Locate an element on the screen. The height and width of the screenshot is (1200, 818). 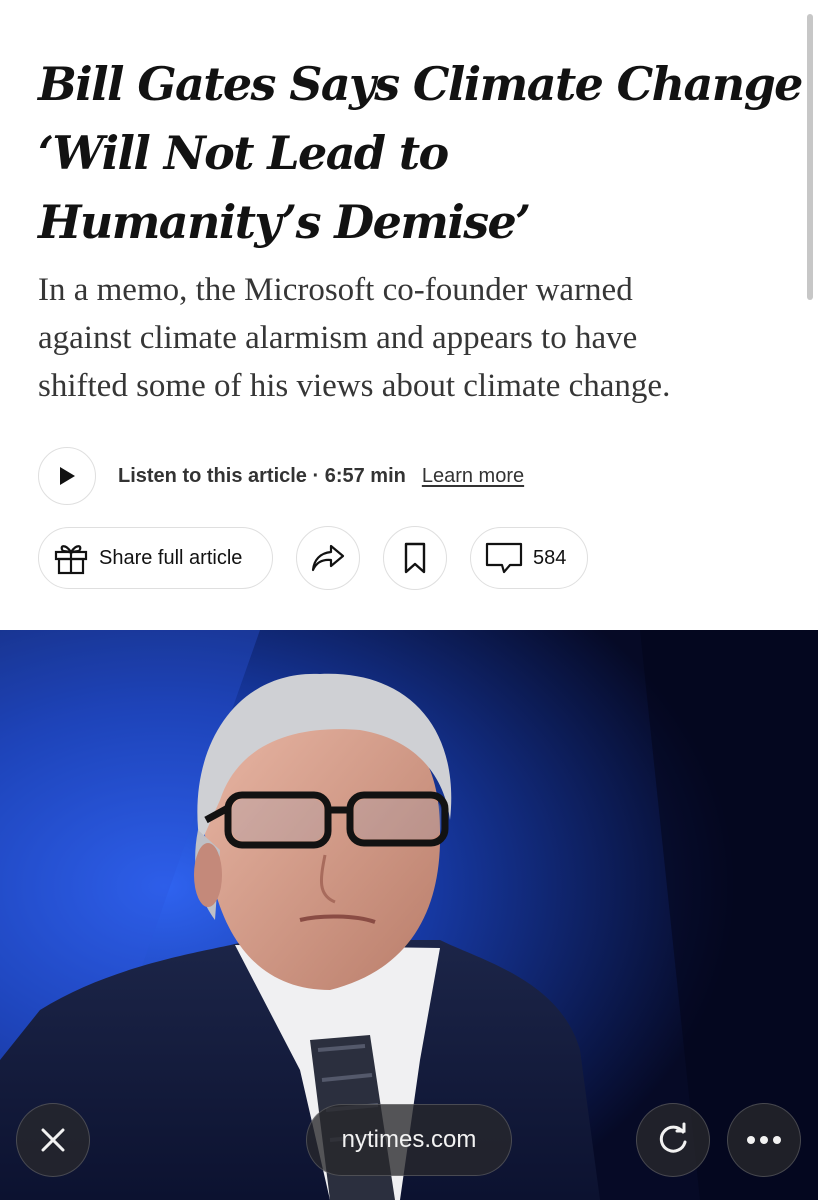
reload-button is located at coordinates (673, 1140).